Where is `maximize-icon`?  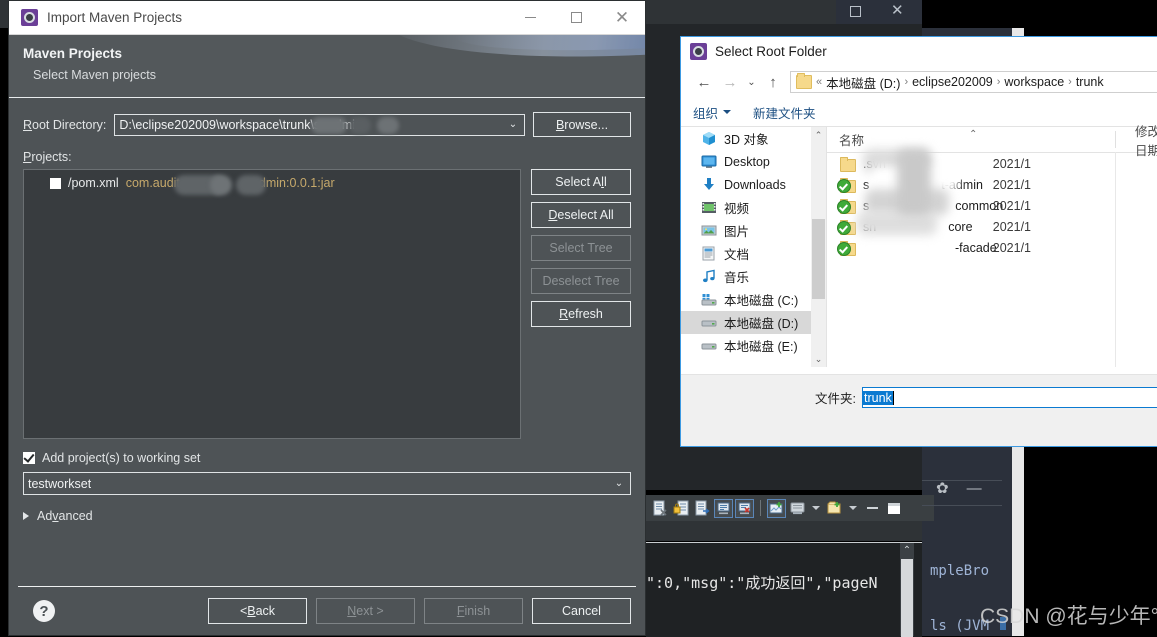 maximize-icon is located at coordinates (855, 11).